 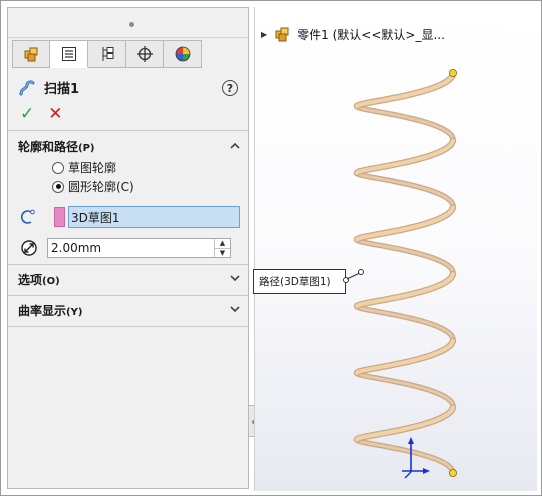 What do you see at coordinates (452, 73) in the screenshot?
I see `path-start-point` at bounding box center [452, 73].